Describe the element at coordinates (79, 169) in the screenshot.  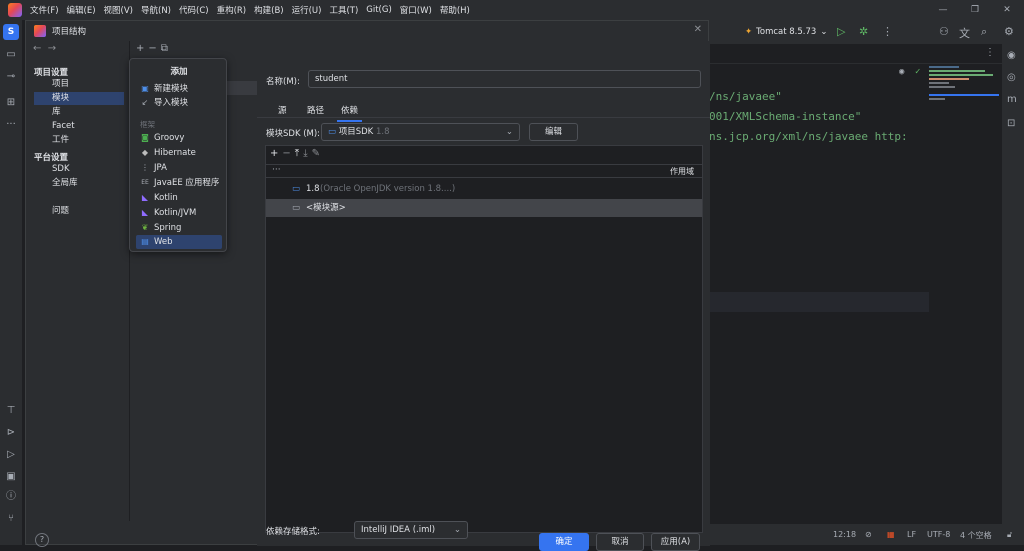
I see `nav-item-sdks: SDK` at that location.